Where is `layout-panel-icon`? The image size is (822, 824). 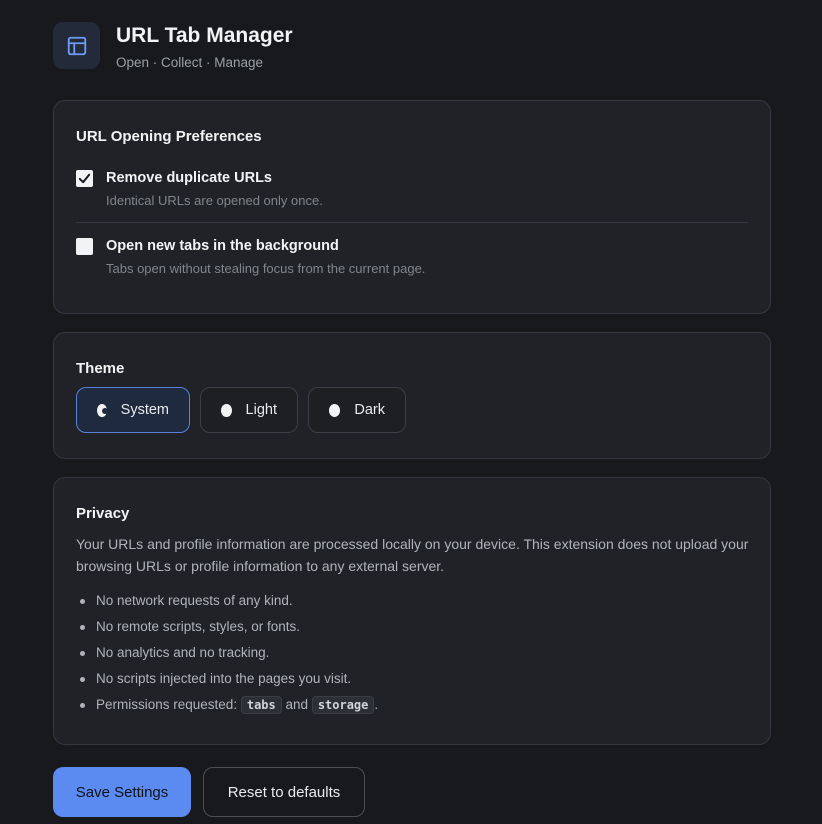
layout-panel-icon is located at coordinates (76, 45).